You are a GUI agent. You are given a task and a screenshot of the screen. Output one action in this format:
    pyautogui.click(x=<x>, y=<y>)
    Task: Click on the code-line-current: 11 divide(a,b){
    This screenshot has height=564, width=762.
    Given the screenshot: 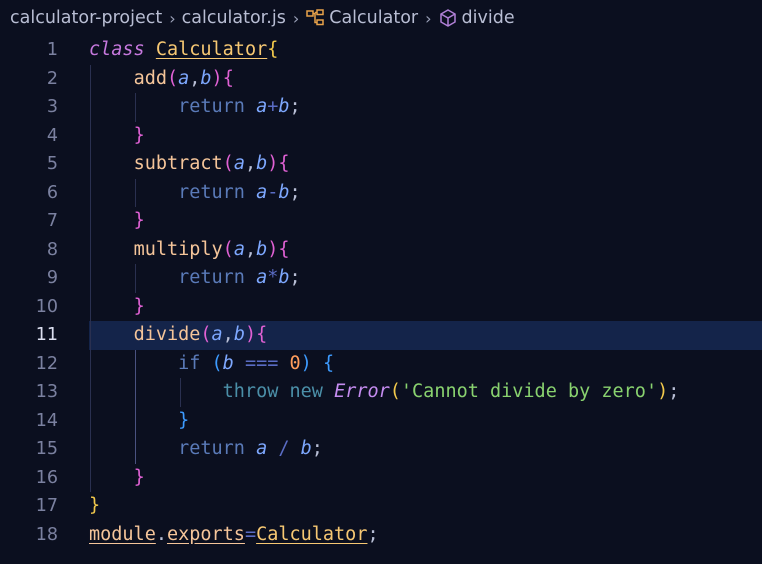 What is the action you would take?
    pyautogui.click(x=381, y=335)
    